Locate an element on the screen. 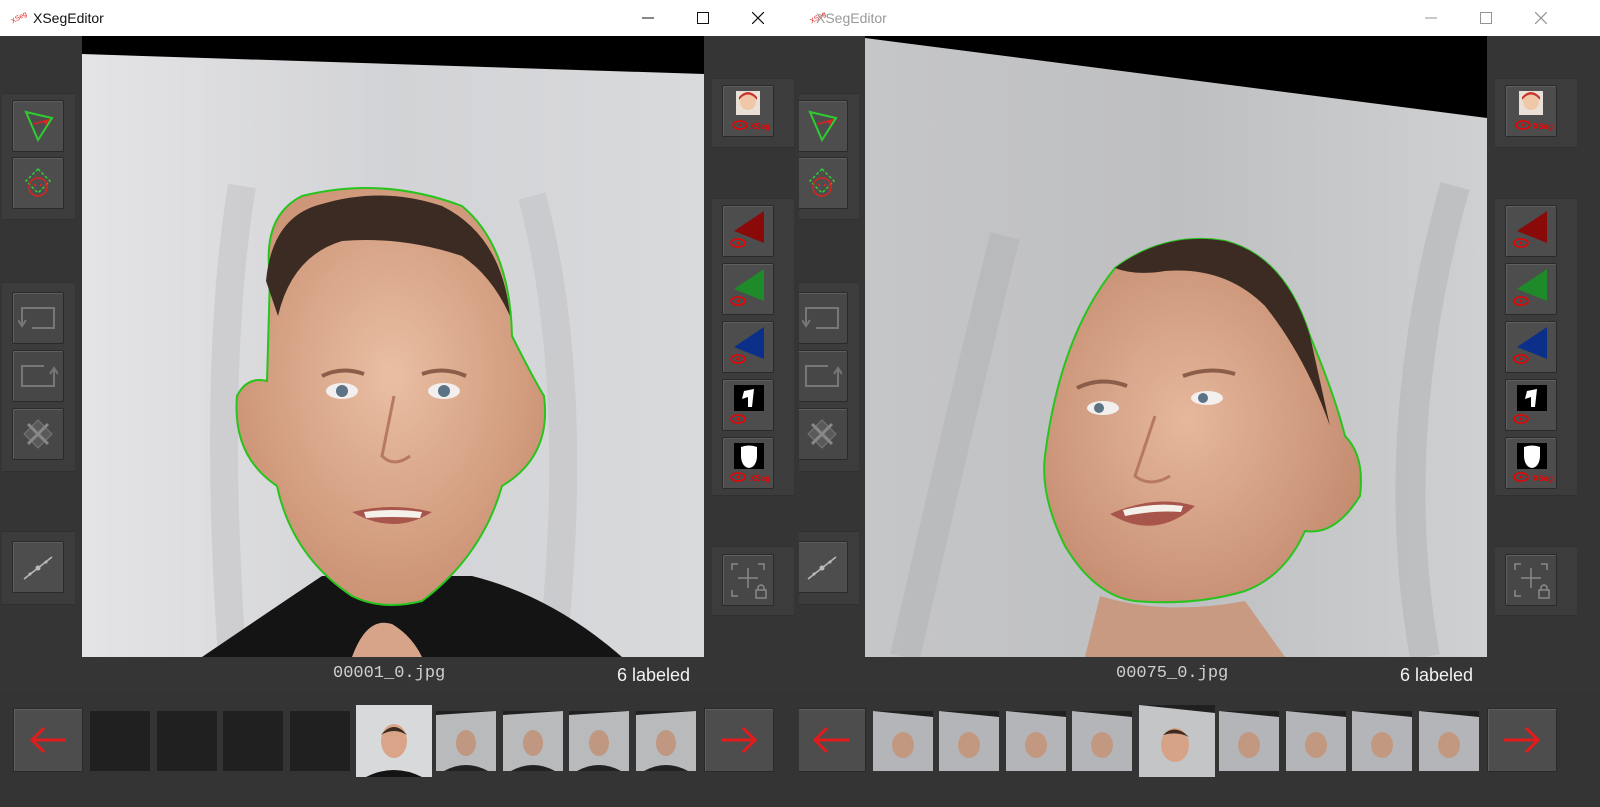 The width and height of the screenshot is (1600, 807). maximize-icon is located at coordinates (1486, 18).